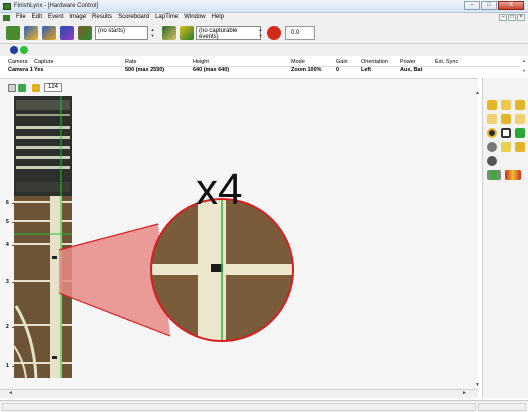 The height and width of the screenshot is (412, 528). What do you see at coordinates (169, 33) in the screenshot?
I see `lane-icon` at bounding box center [169, 33].